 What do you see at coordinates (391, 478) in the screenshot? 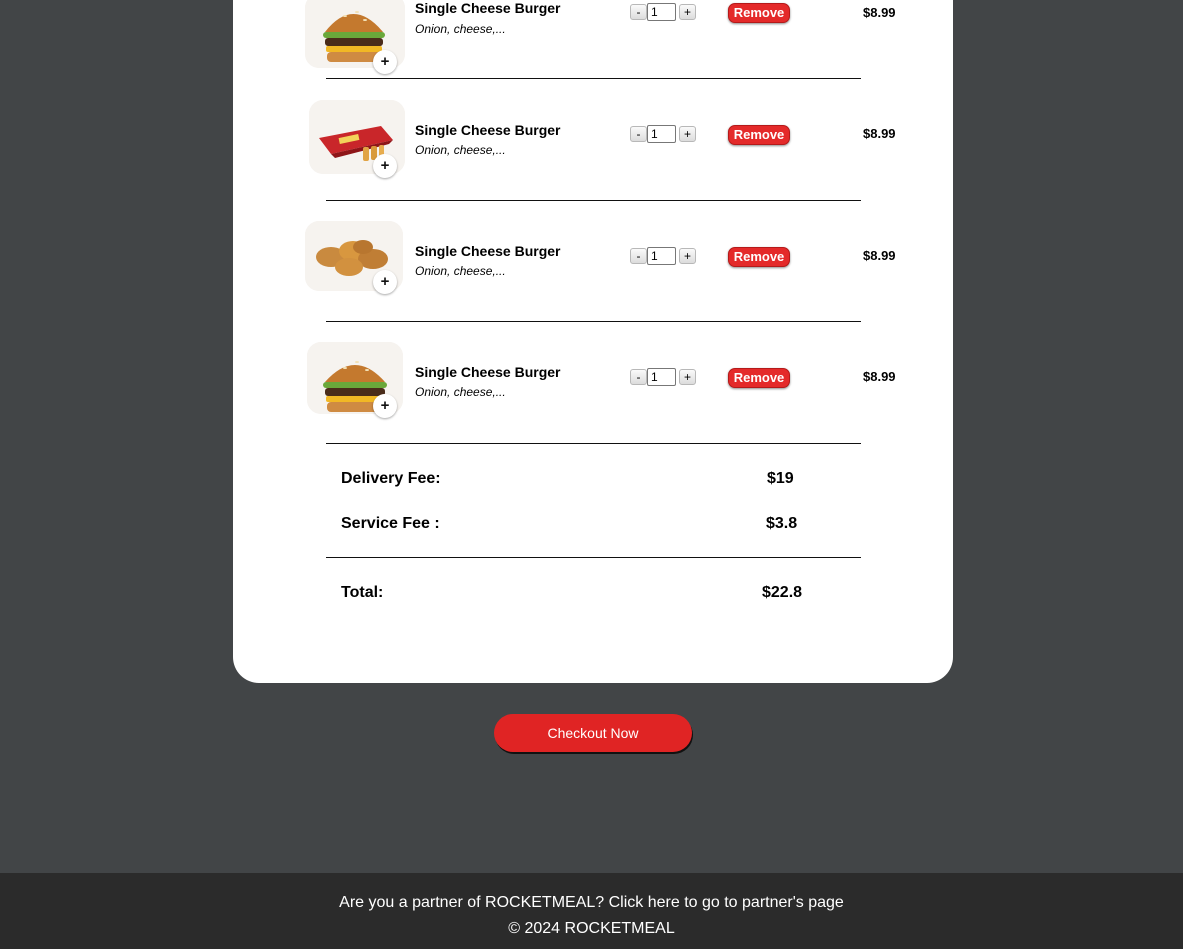
I see `delivery-fee-label: Delivery Fee:` at bounding box center [391, 478].